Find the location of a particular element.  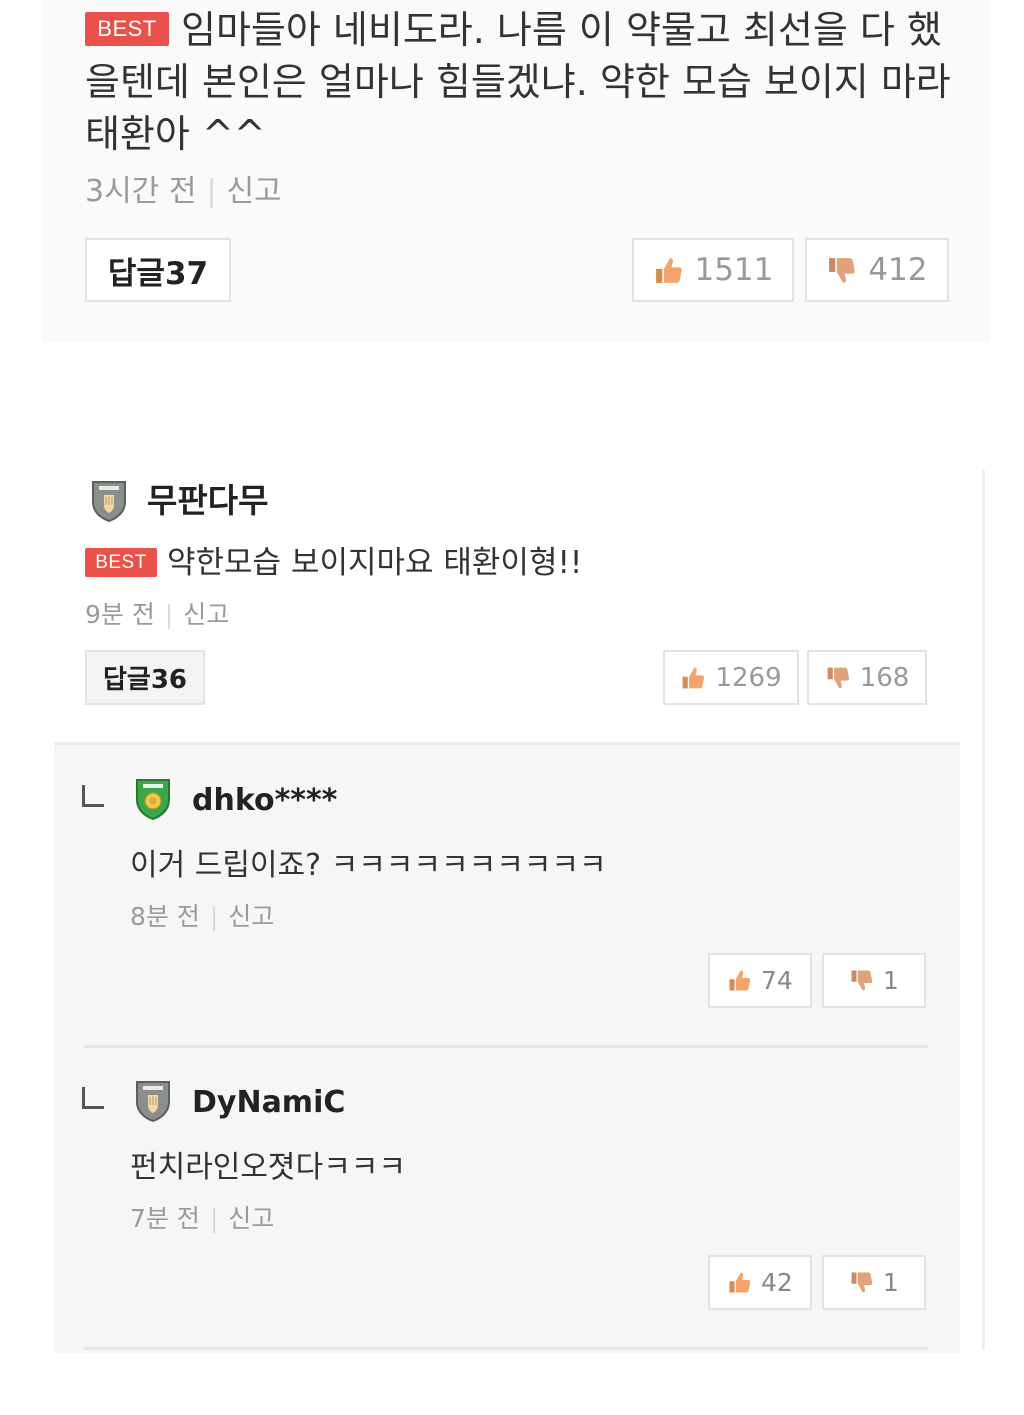

reply-username: DyNamiC is located at coordinates (268, 1103).